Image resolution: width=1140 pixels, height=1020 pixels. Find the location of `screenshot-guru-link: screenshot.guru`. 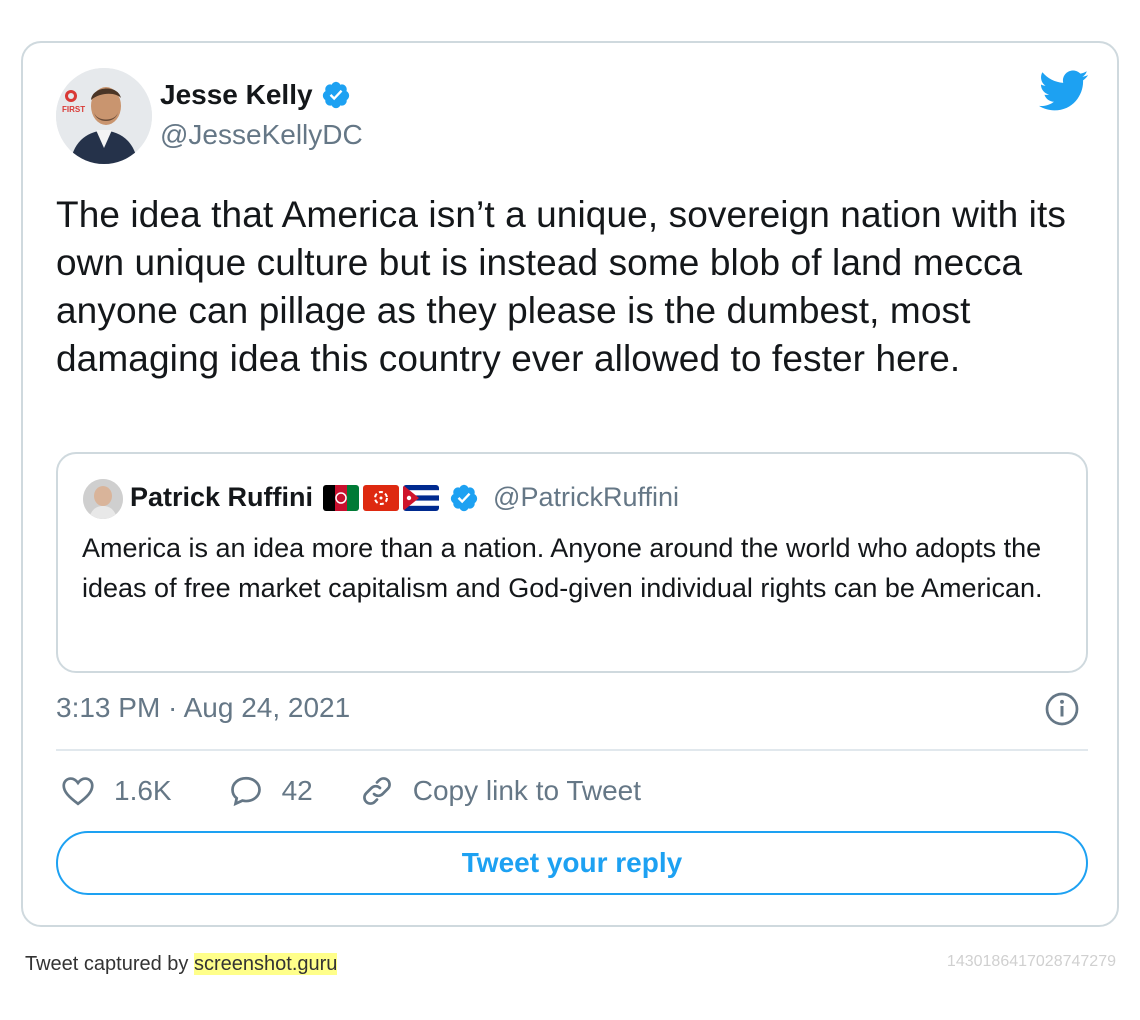

screenshot-guru-link: screenshot.guru is located at coordinates (266, 964).